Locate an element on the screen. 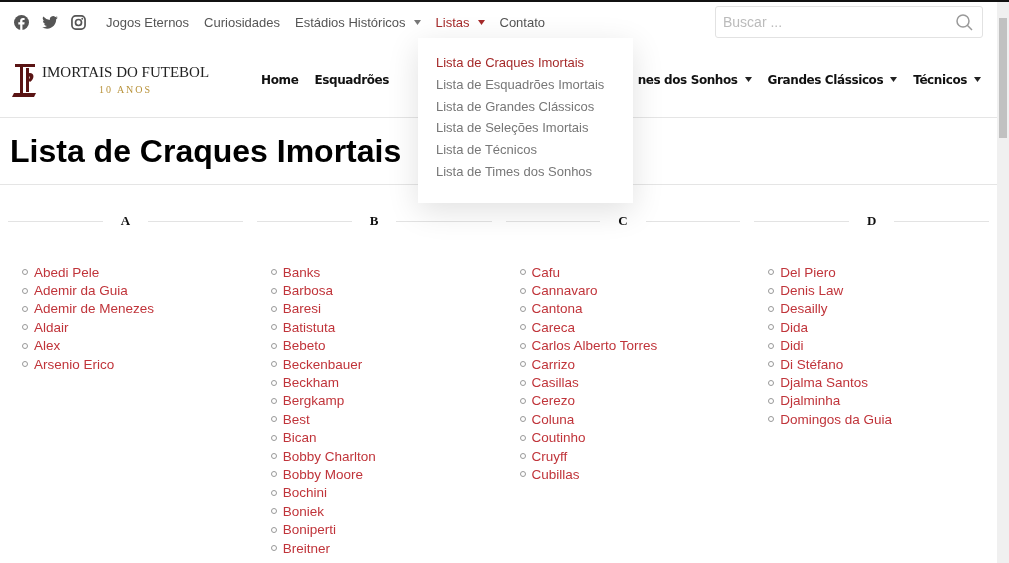 This screenshot has height=563, width=1009. main-nav-link: Home is located at coordinates (280, 79).